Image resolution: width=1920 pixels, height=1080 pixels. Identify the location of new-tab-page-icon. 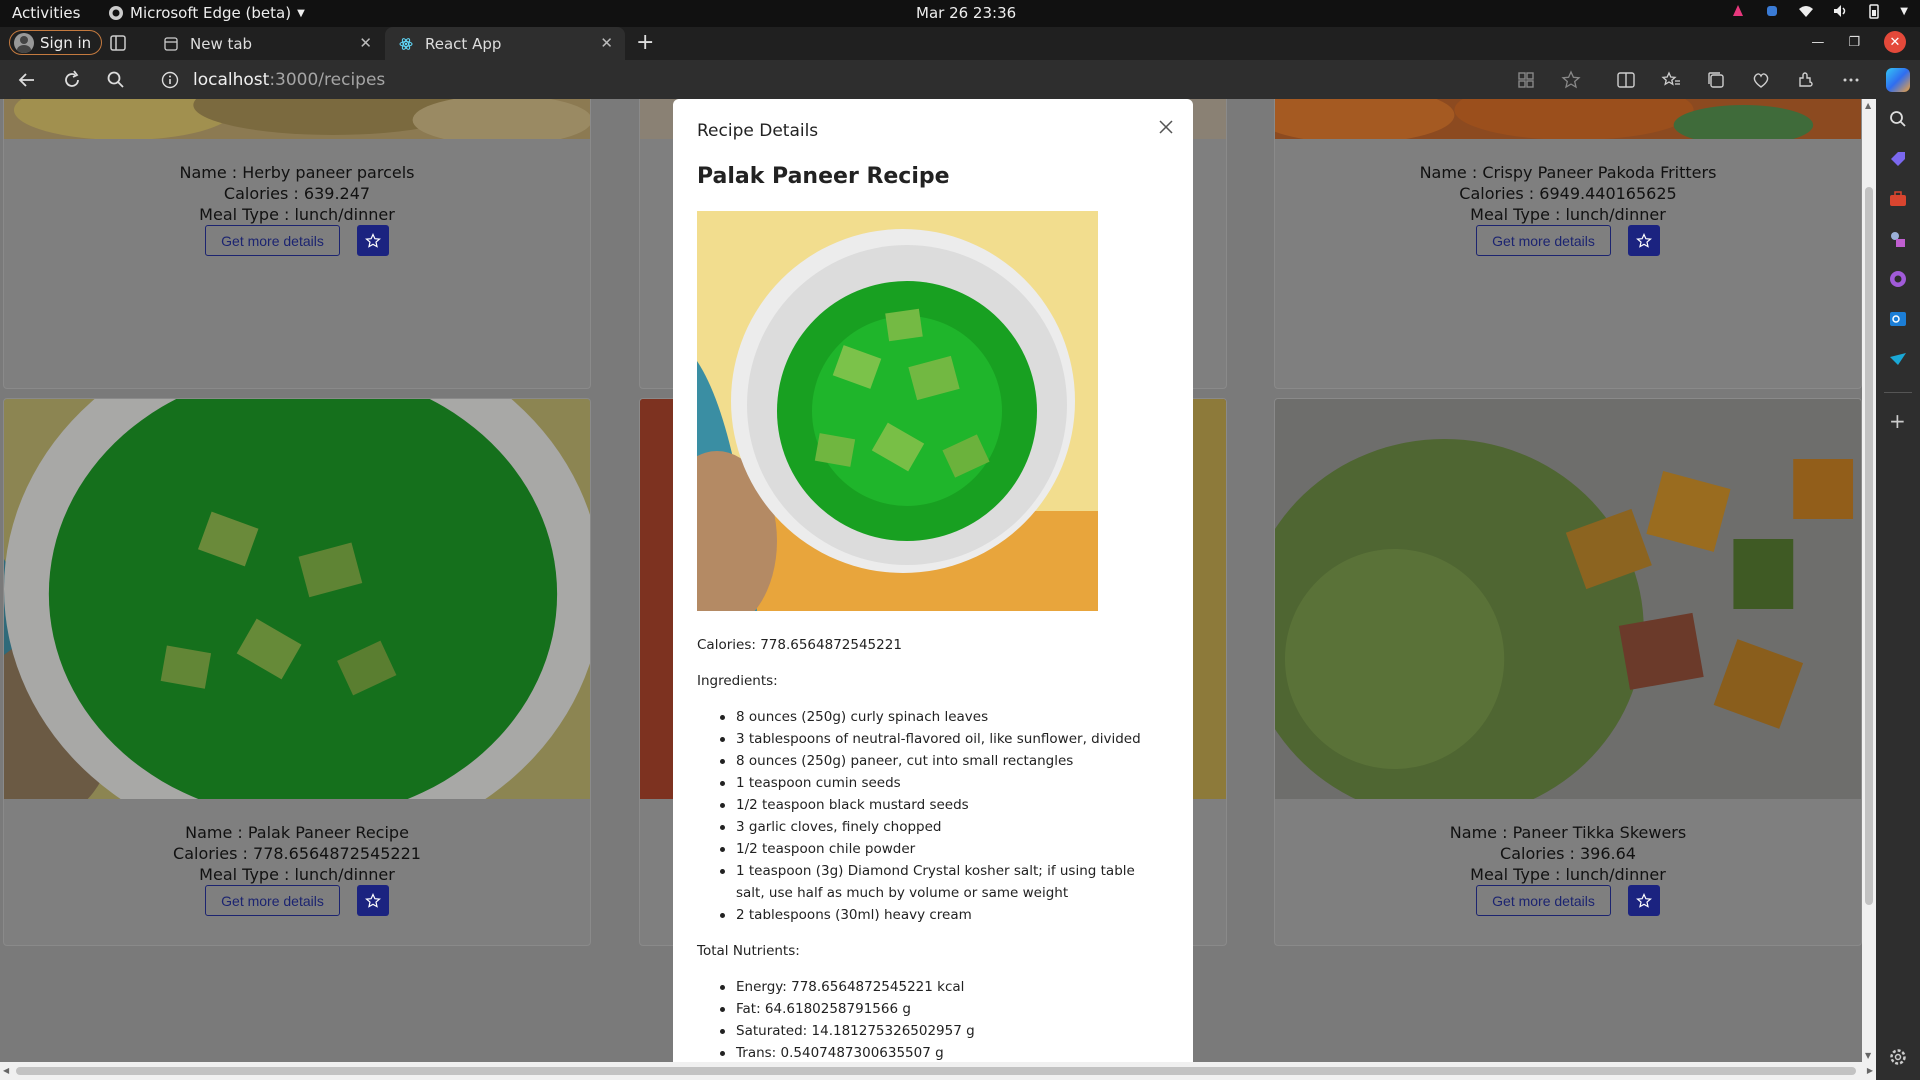
(171, 43).